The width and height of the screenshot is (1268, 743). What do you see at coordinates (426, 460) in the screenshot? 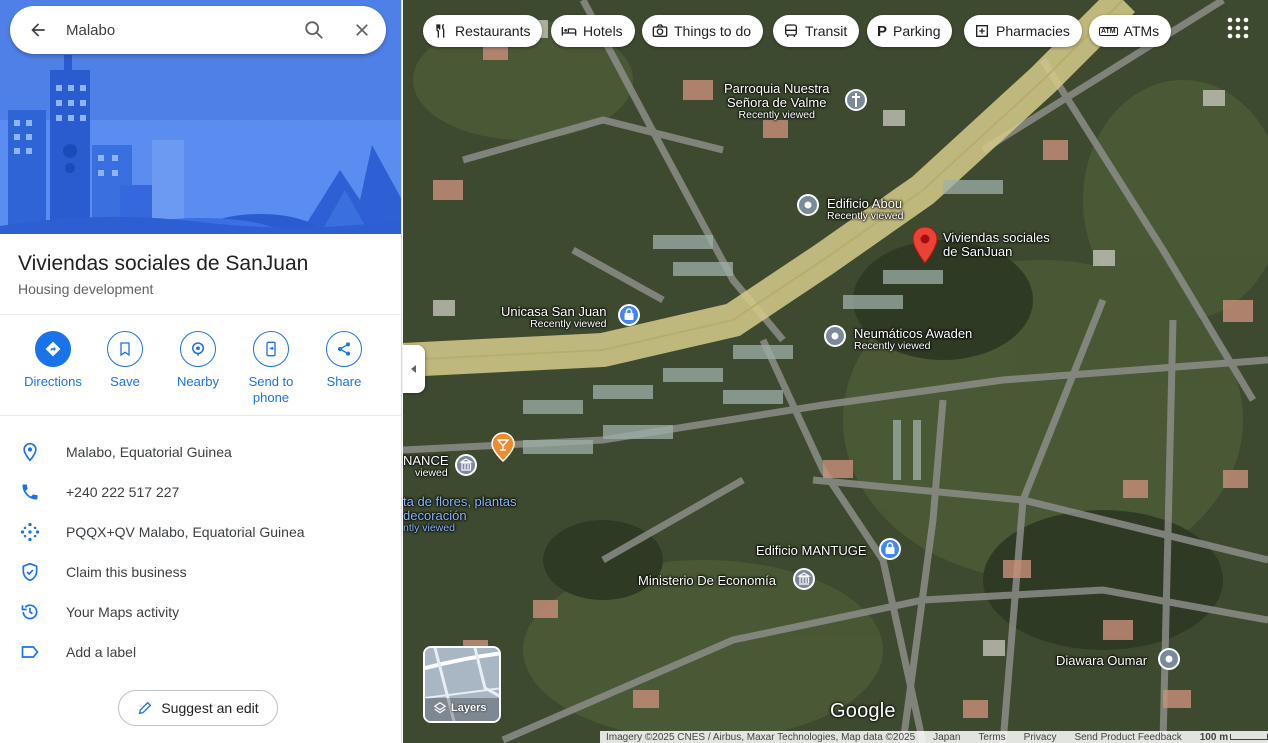
I see `nance-name: NANCE` at bounding box center [426, 460].